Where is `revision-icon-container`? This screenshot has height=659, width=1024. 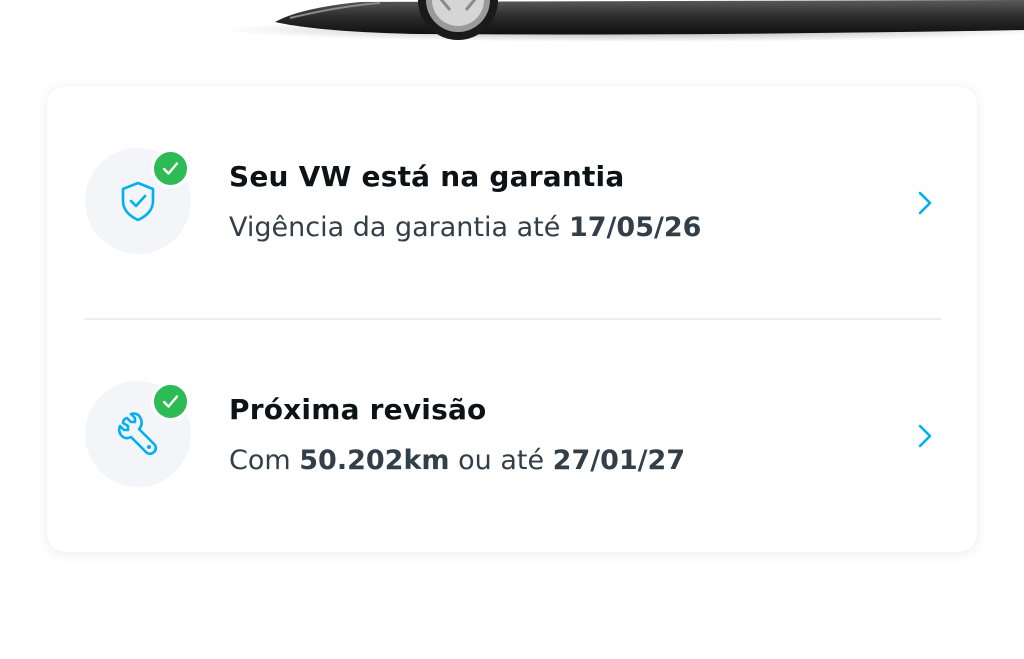 revision-icon-container is located at coordinates (138, 434).